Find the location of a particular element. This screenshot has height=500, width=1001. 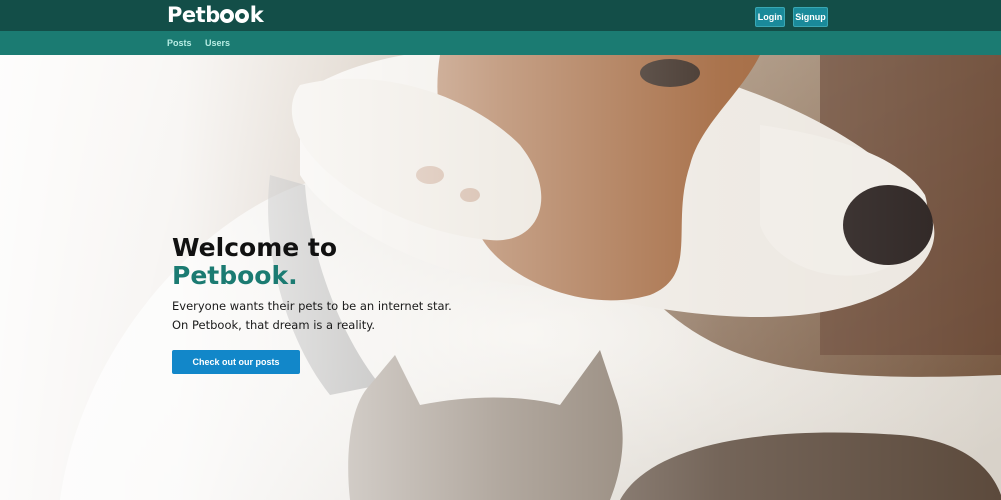

check-out-posts-button: Check out our posts is located at coordinates (236, 362).